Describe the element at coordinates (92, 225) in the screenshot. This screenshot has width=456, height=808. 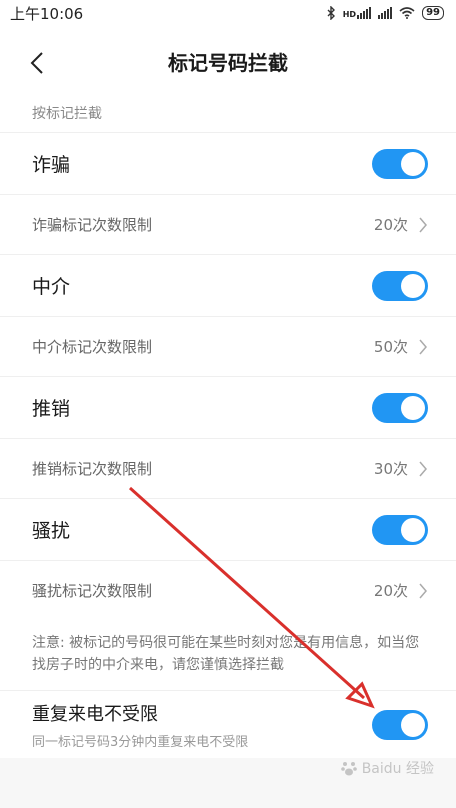
I see `limit-label: 诈骗标记次数限制` at that location.